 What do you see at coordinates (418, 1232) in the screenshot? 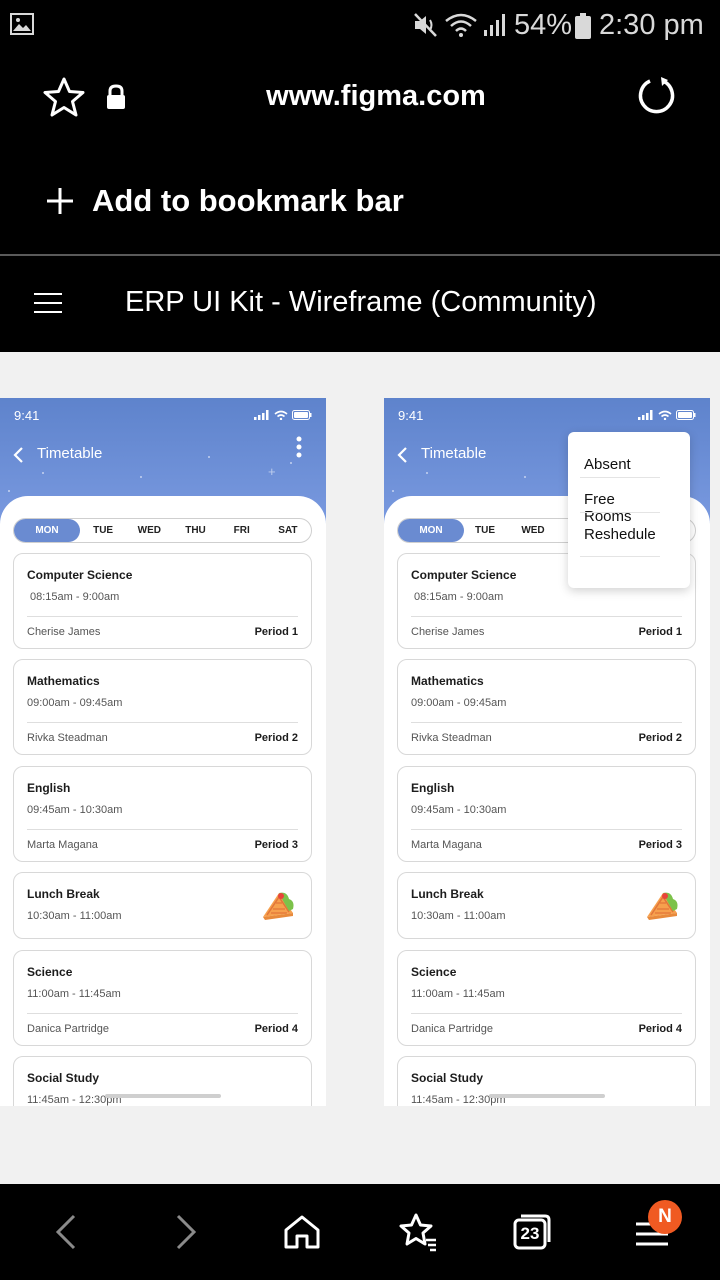
I see `bookmarks-star-icon` at bounding box center [418, 1232].